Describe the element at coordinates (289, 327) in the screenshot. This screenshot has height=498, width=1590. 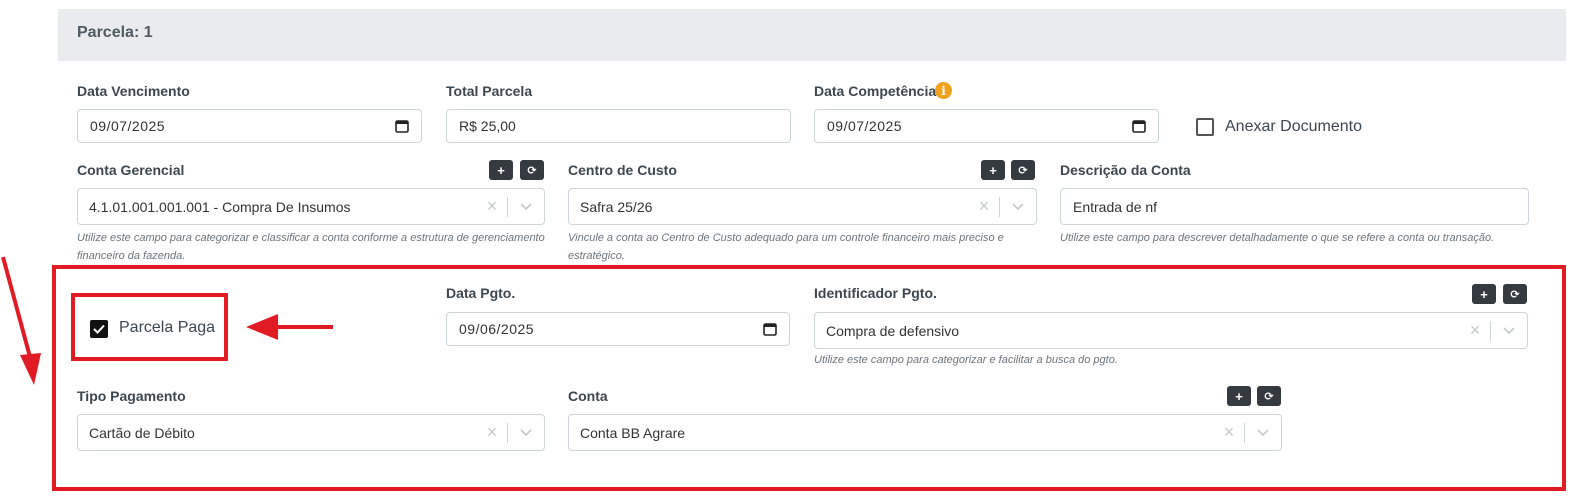
I see `left-arrow` at that location.